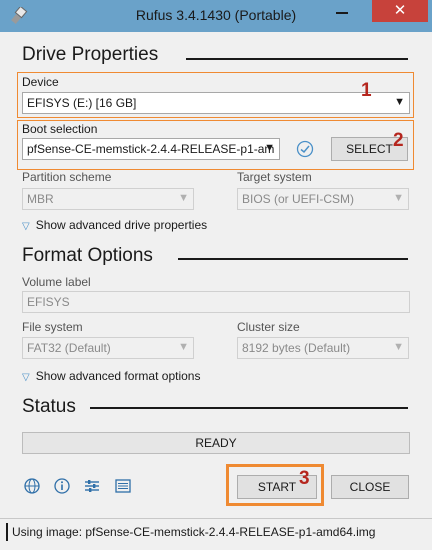  What do you see at coordinates (305, 149) in the screenshot?
I see `check-icon` at bounding box center [305, 149].